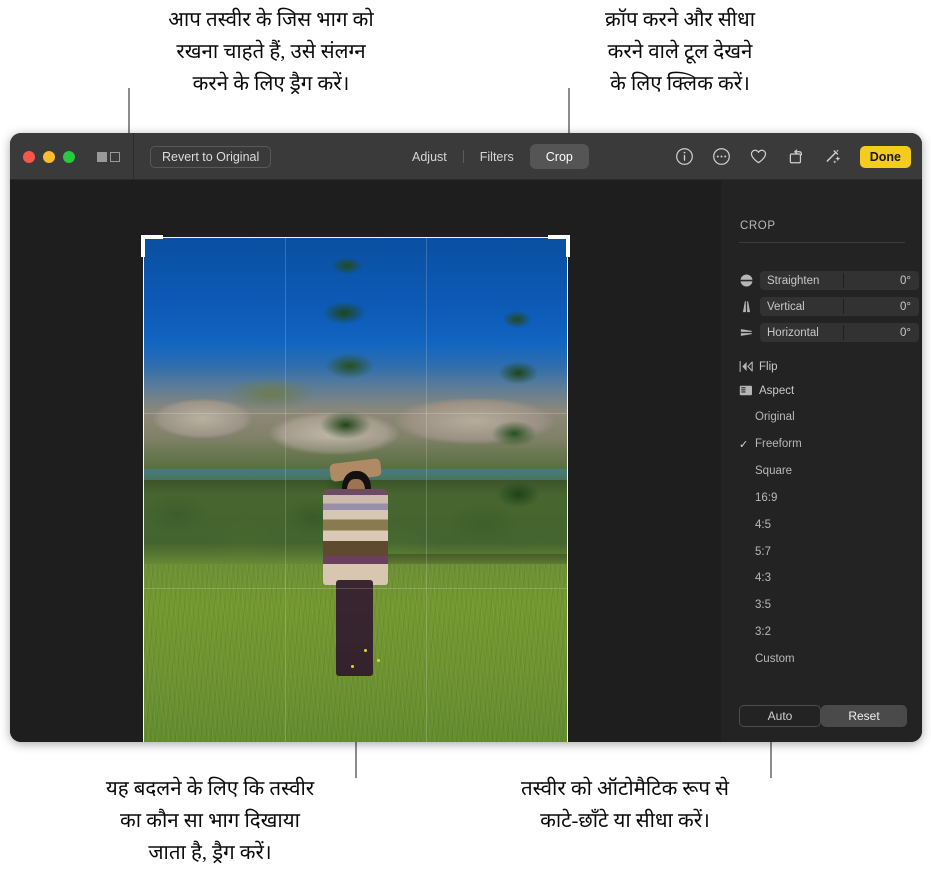 Image resolution: width=931 pixels, height=880 pixels. I want to click on aspect-option-label: 4:5, so click(763, 525).